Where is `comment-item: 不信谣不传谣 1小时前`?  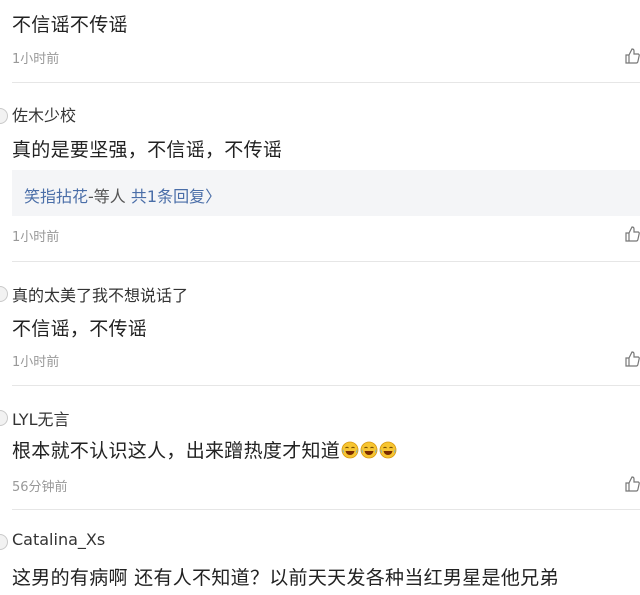 comment-item: 不信谣不传谣 1小时前 is located at coordinates (320, 42).